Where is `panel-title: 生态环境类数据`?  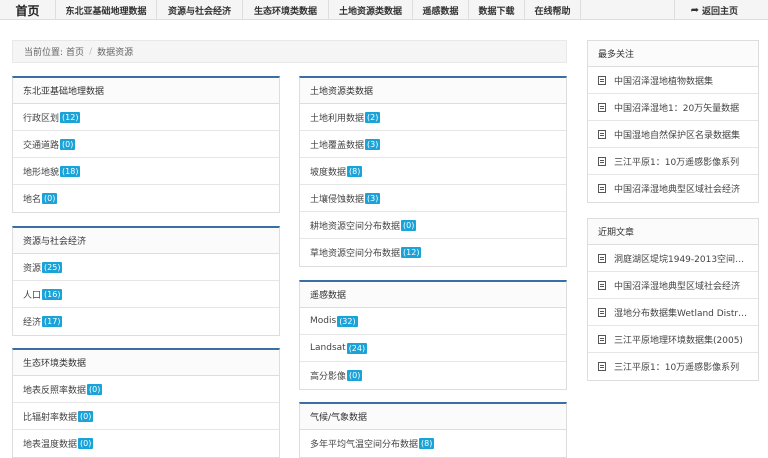 panel-title: 生态环境类数据 is located at coordinates (146, 363).